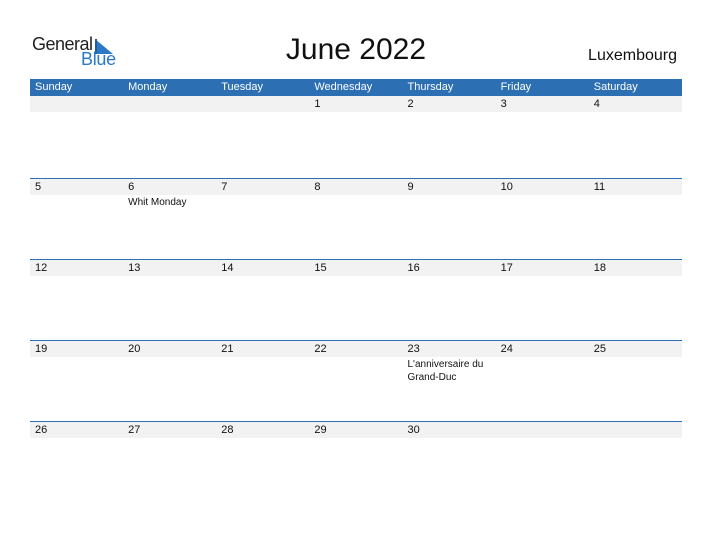  I want to click on week-row: 1 2 3 4, so click(356, 137).